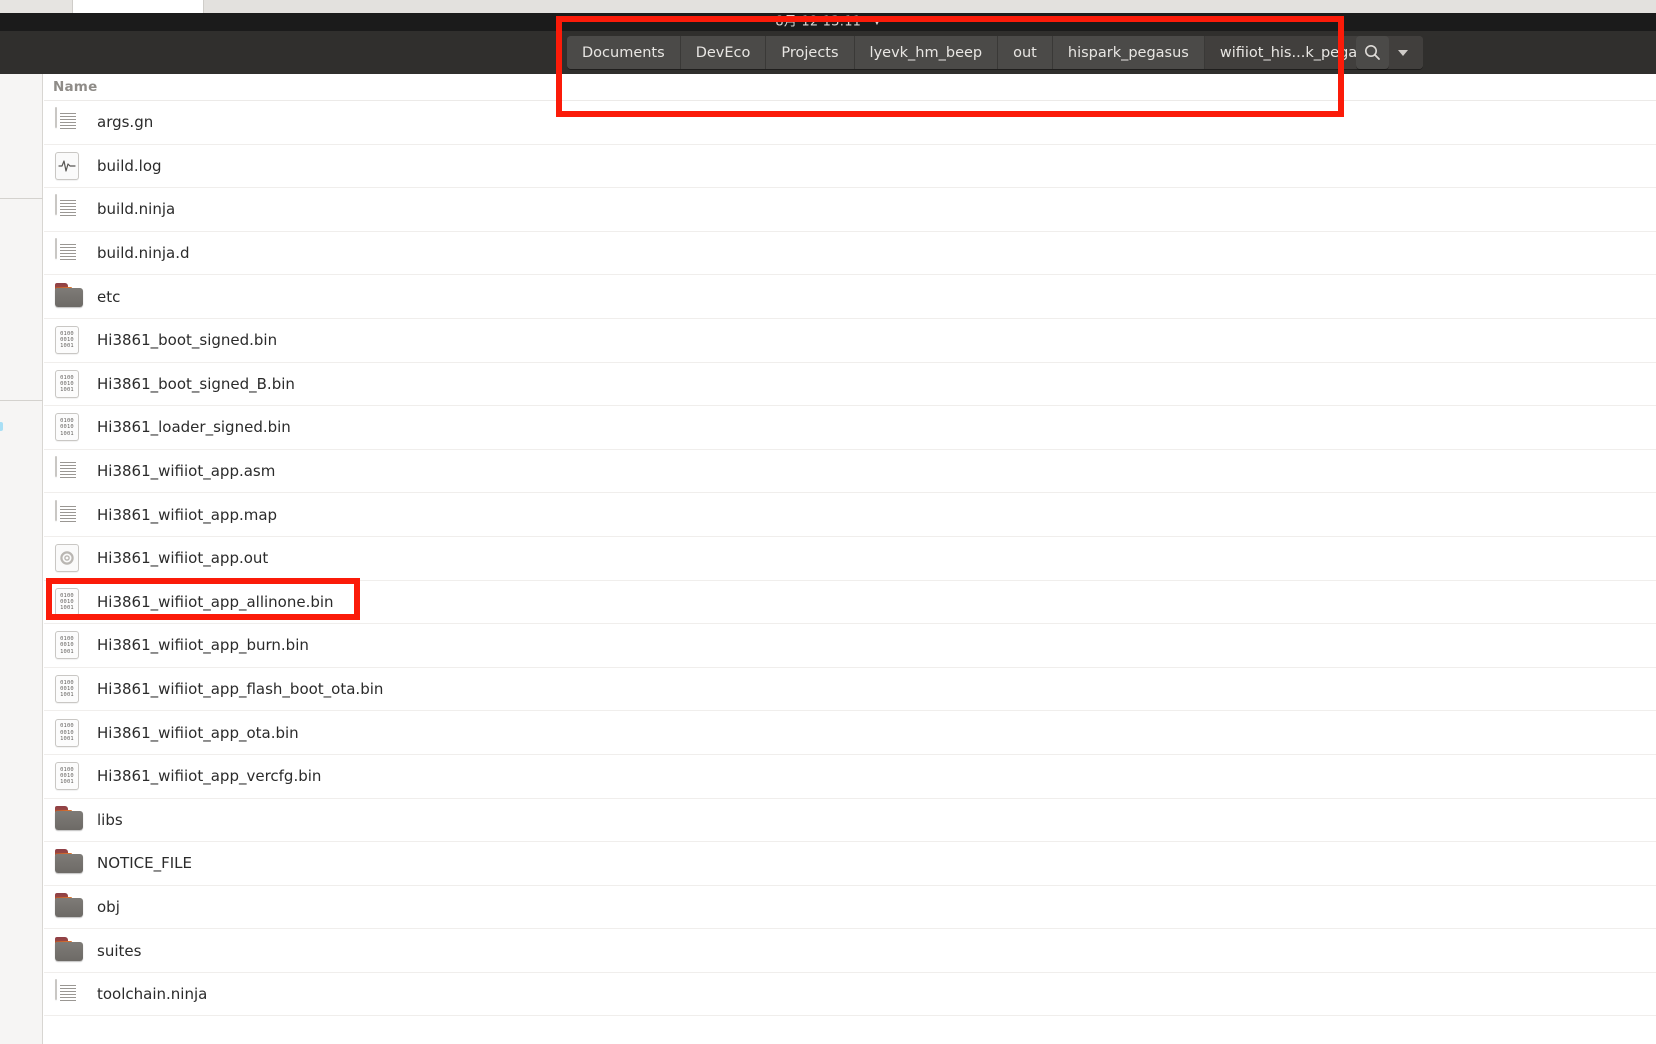  I want to click on file-name-label: build.log, so click(129, 165).